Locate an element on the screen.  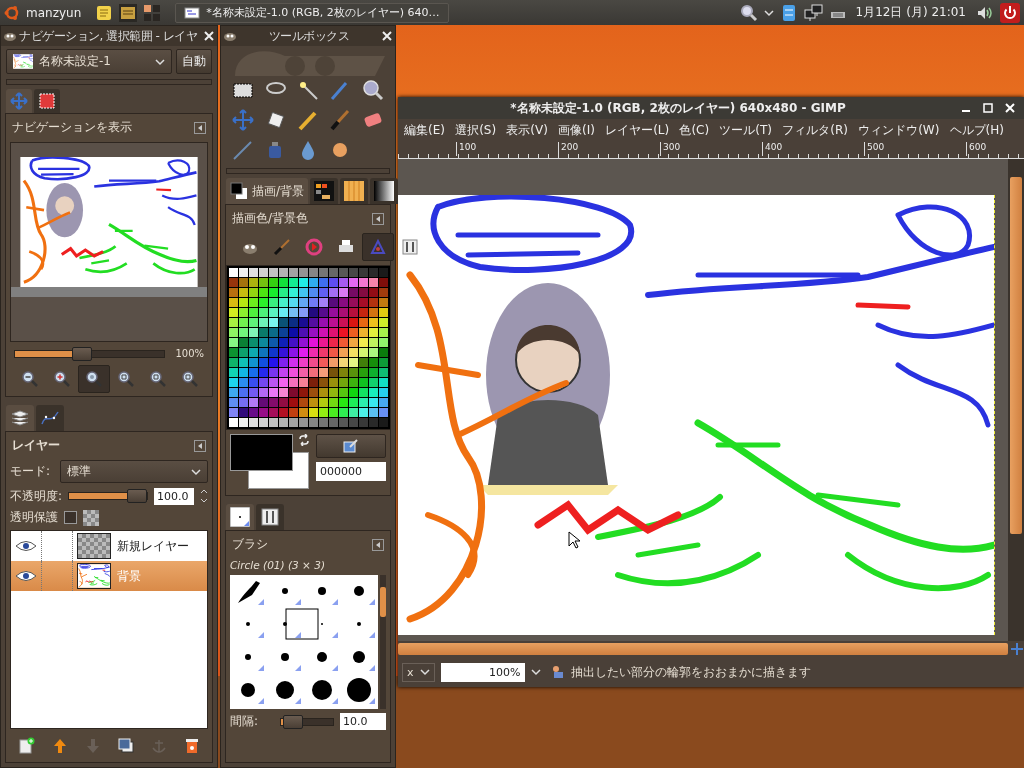
color-palette is located at coordinates (308, 347).